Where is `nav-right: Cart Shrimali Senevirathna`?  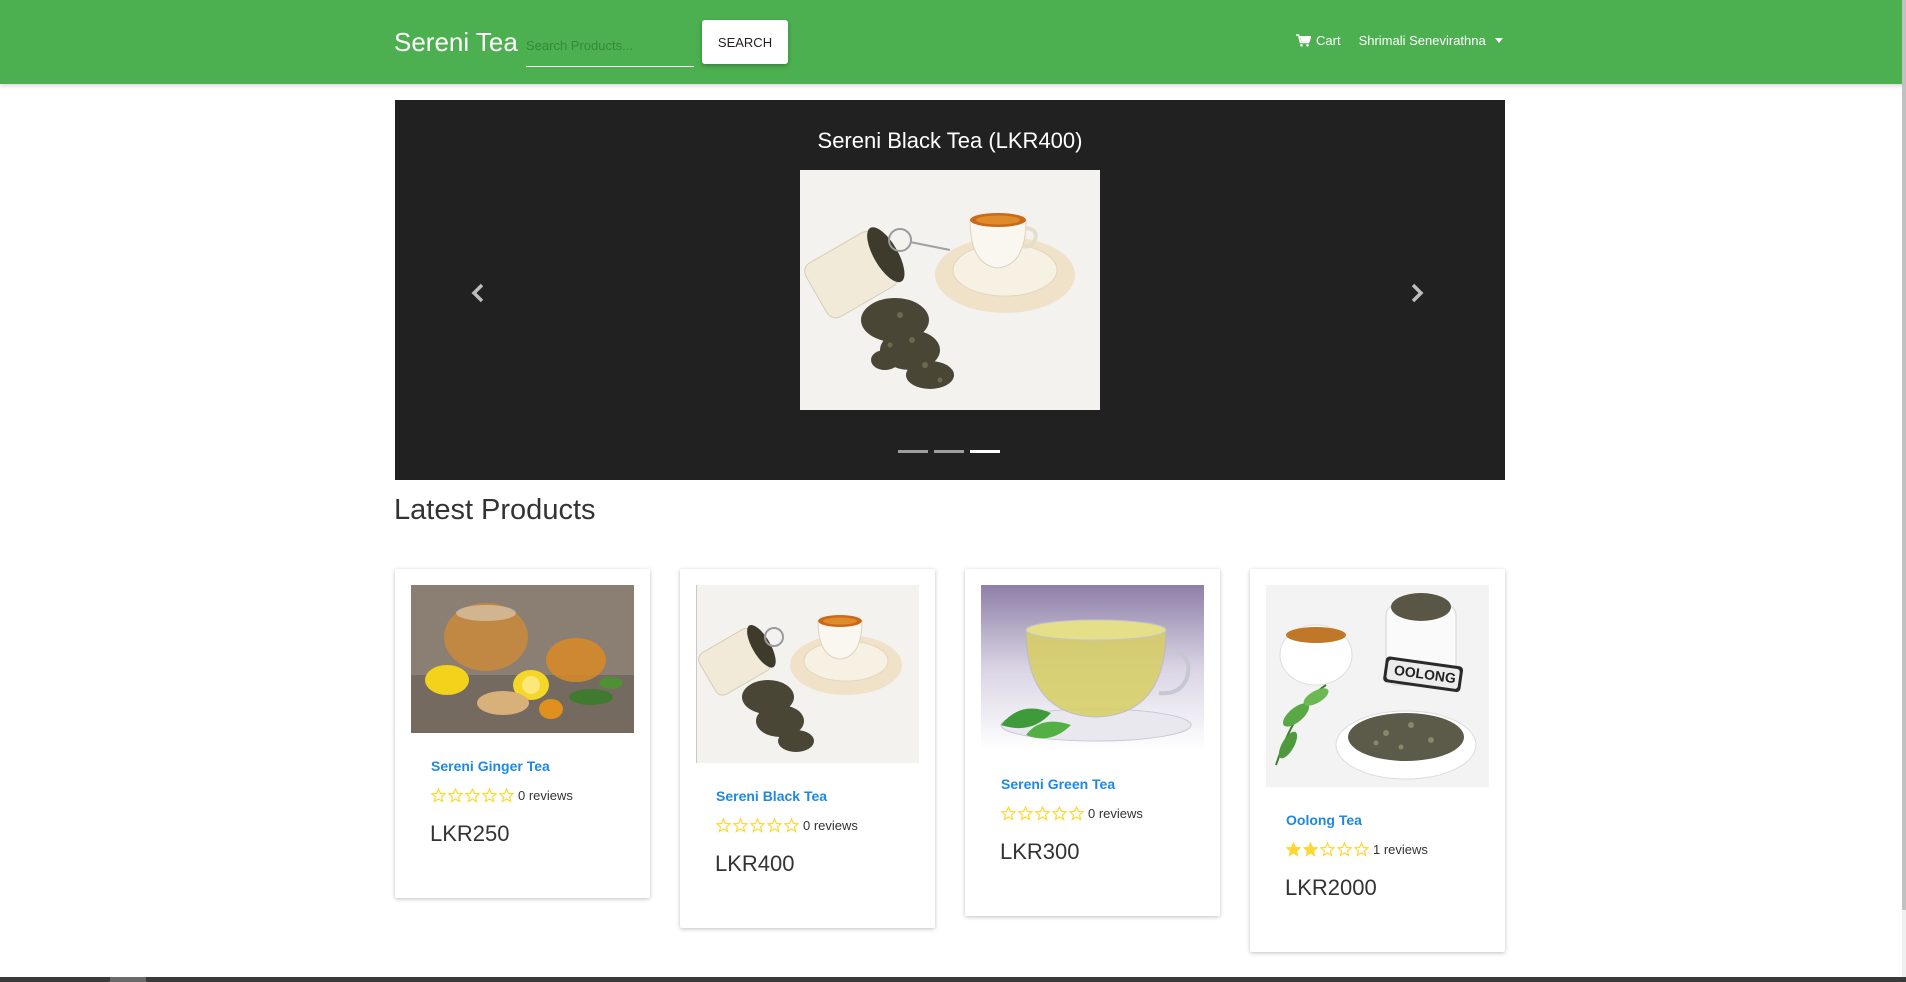
nav-right: Cart Shrimali Senevirathna is located at coordinates (1399, 40).